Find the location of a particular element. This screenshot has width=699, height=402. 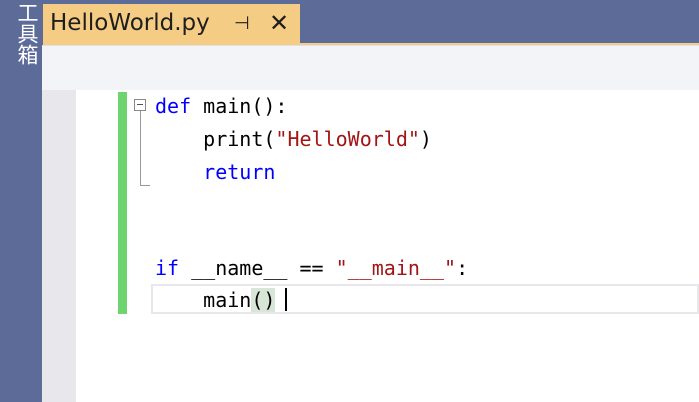

string-literal: "__main__" is located at coordinates (396, 268).